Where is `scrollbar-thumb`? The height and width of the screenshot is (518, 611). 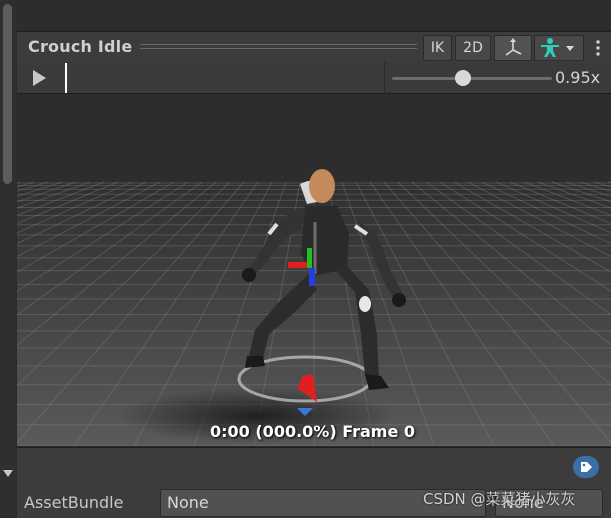
scrollbar-thumb is located at coordinates (7, 94).